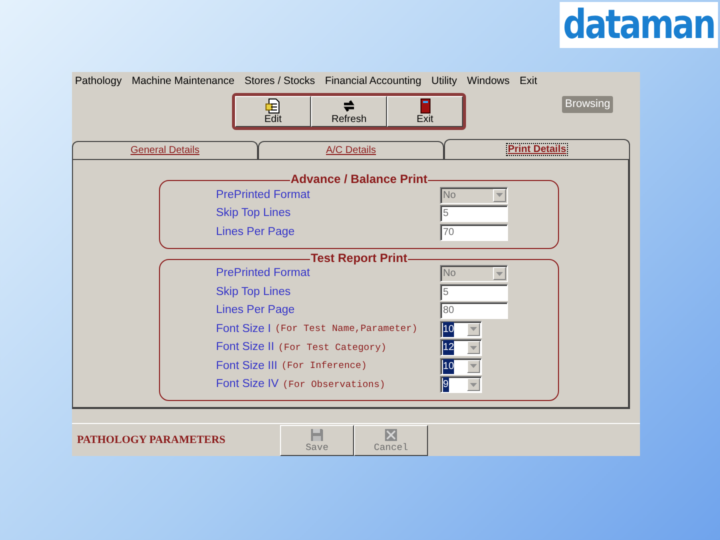 The height and width of the screenshot is (540, 720). What do you see at coordinates (639, 25) in the screenshot?
I see `logo: dataman` at bounding box center [639, 25].